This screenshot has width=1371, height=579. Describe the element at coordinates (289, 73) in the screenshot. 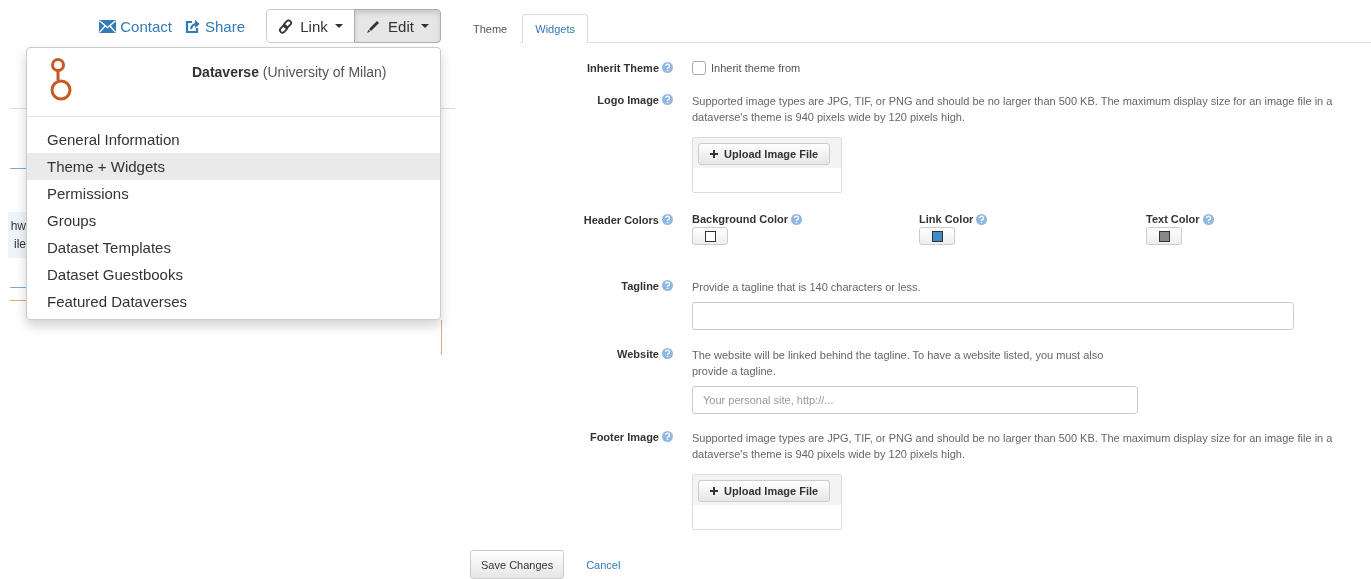

I see `dataverse-title: Dataverse (University of Milan)` at that location.